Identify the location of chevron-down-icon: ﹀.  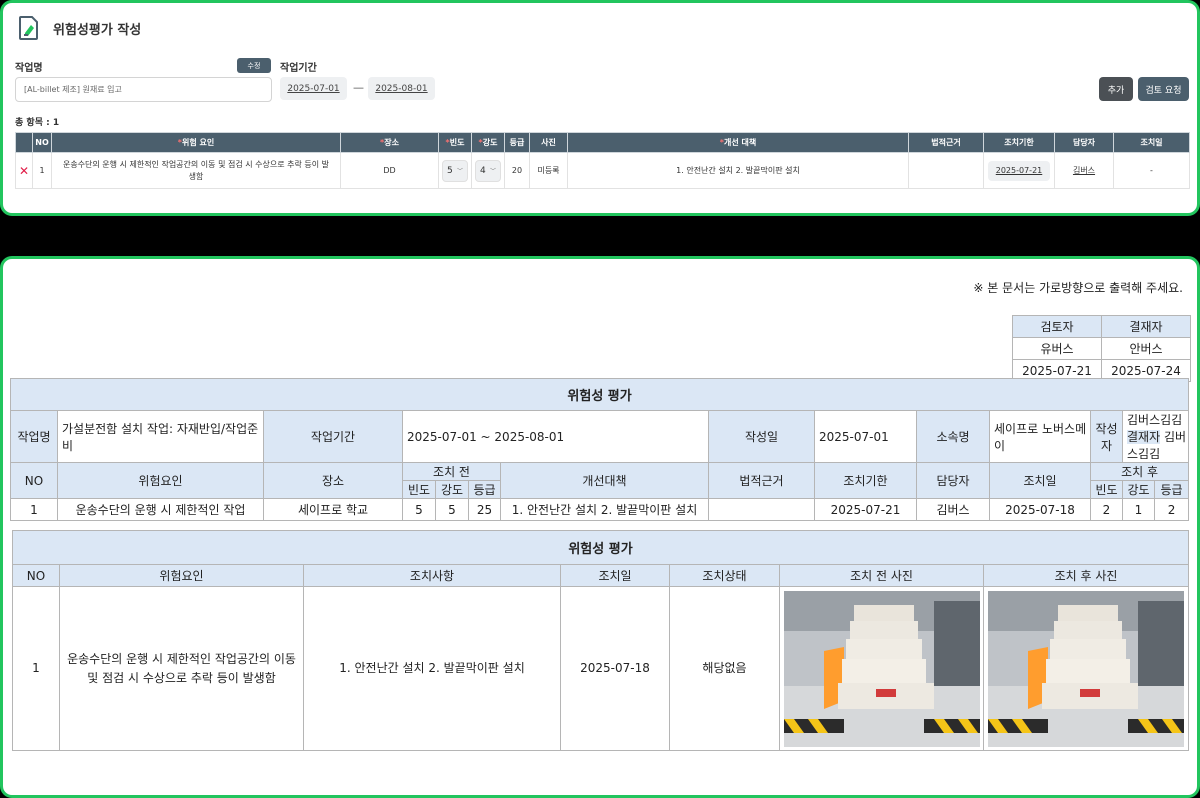
(459, 171).